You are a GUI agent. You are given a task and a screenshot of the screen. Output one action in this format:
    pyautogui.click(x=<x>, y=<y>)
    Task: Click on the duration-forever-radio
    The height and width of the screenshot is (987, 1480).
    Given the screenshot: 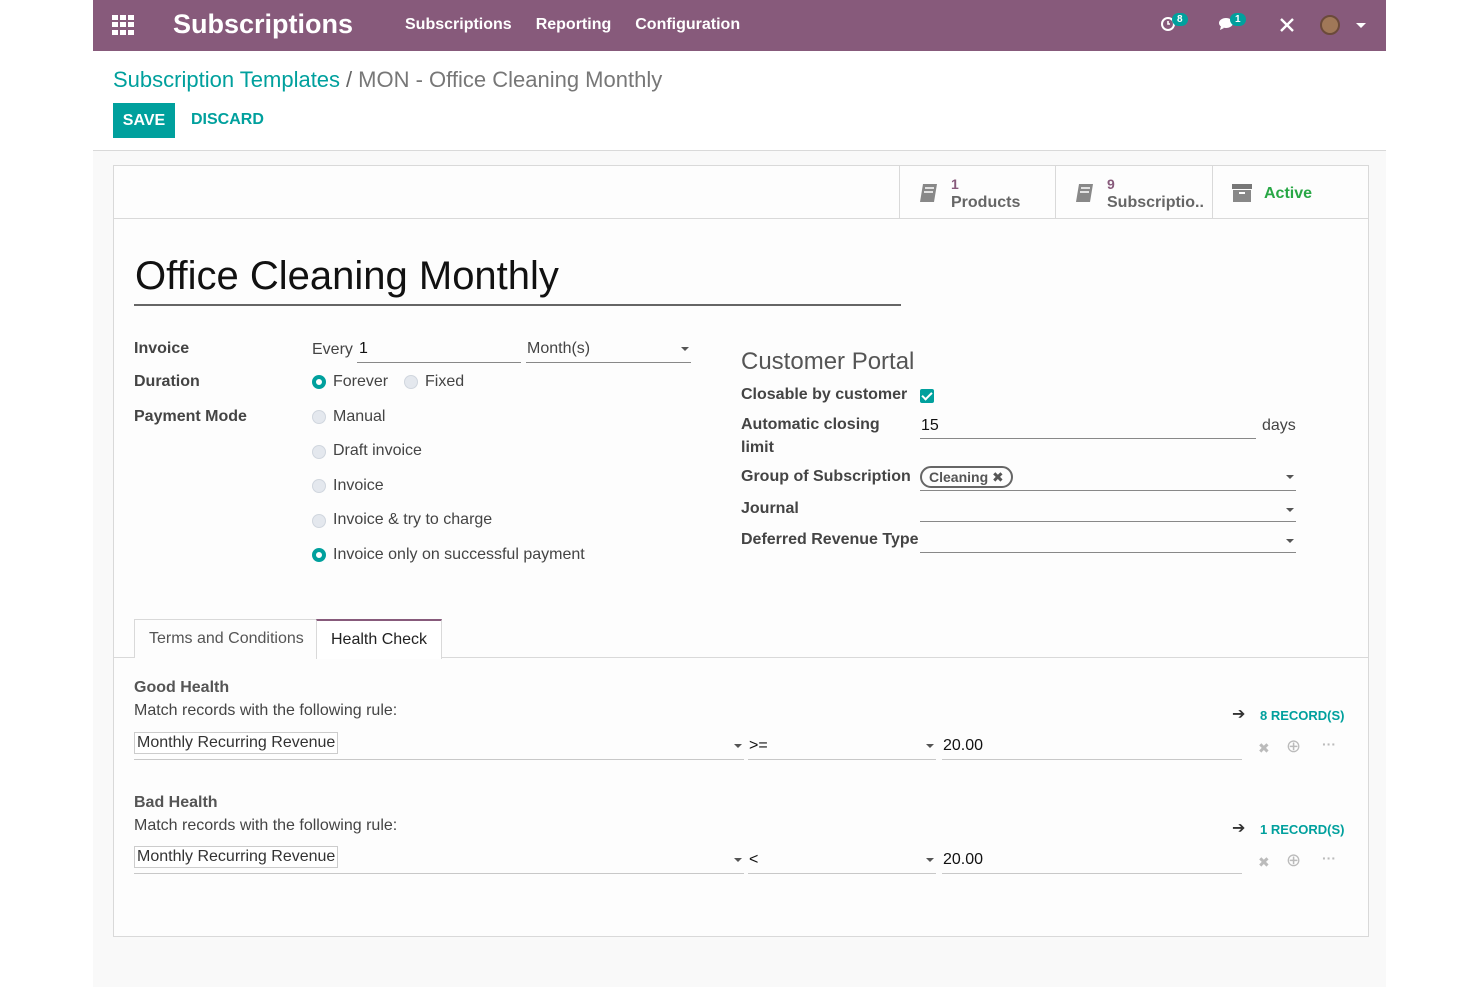 What is the action you would take?
    pyautogui.click(x=319, y=382)
    